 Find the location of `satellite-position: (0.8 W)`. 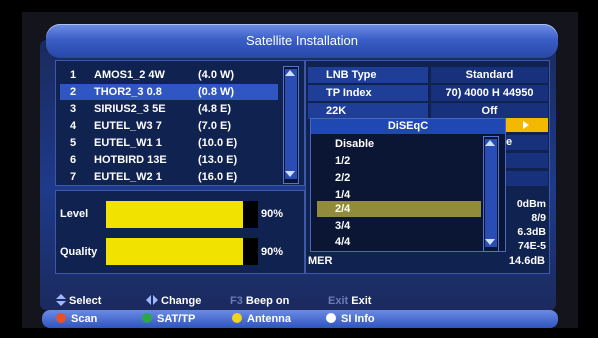

satellite-position: (0.8 W) is located at coordinates (216, 92).